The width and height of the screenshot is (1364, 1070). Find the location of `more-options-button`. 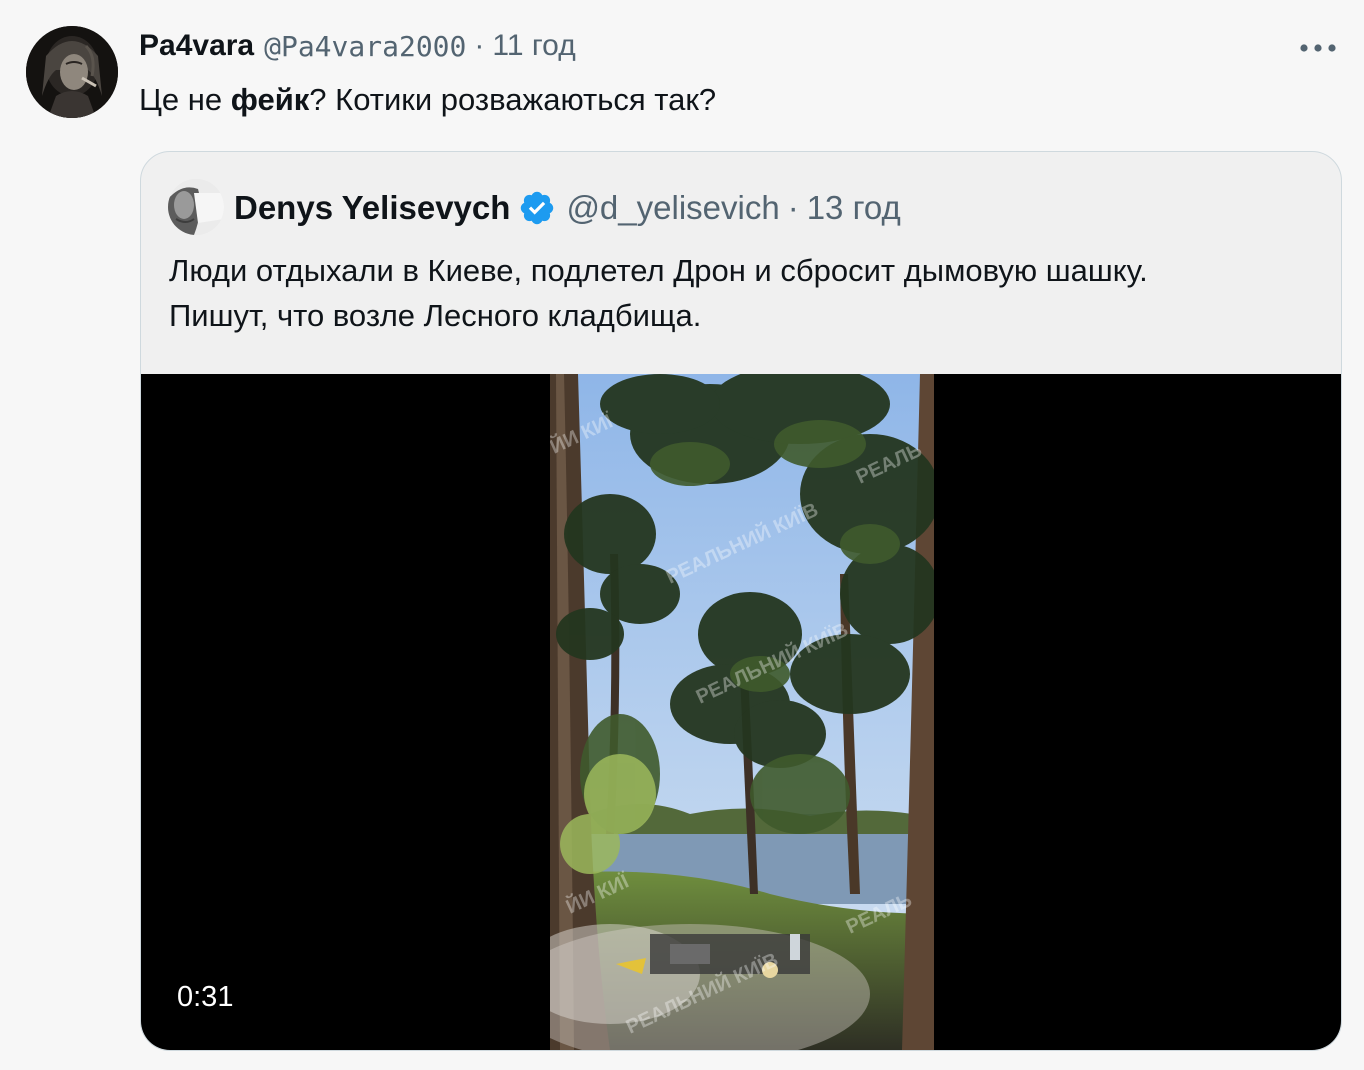

more-options-button is located at coordinates (1318, 48).